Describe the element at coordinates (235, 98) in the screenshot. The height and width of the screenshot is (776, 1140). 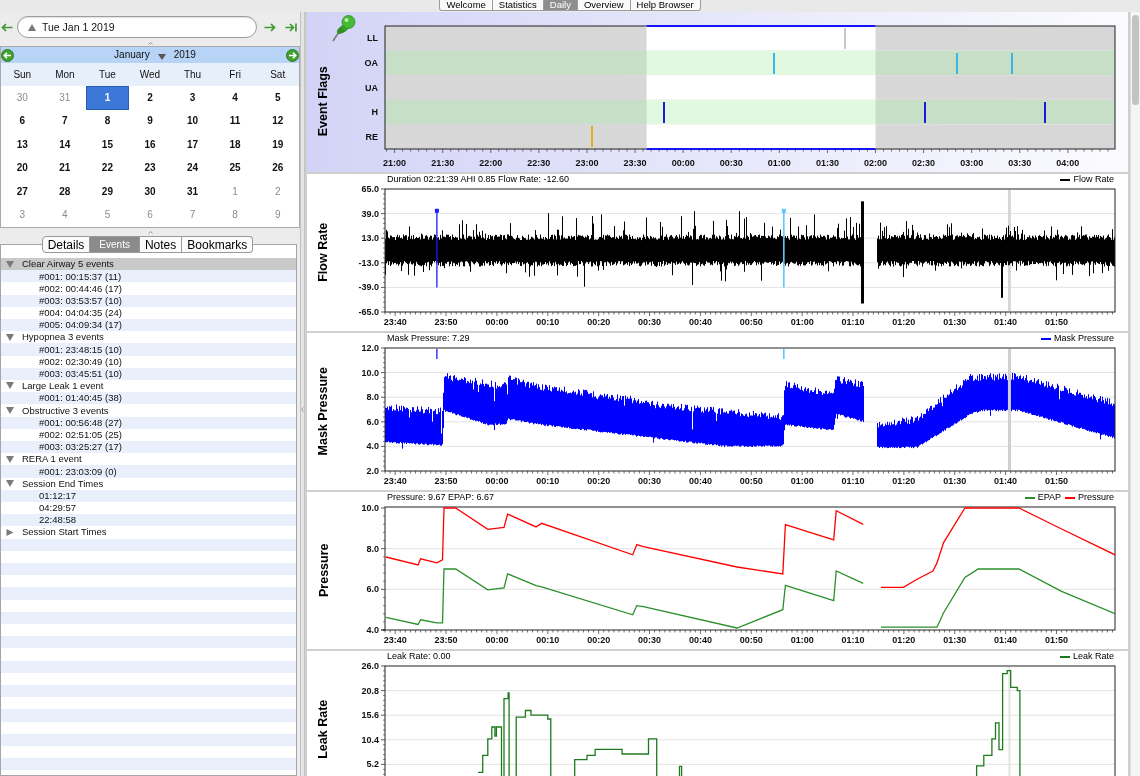
I see `calendar-day: 4` at that location.